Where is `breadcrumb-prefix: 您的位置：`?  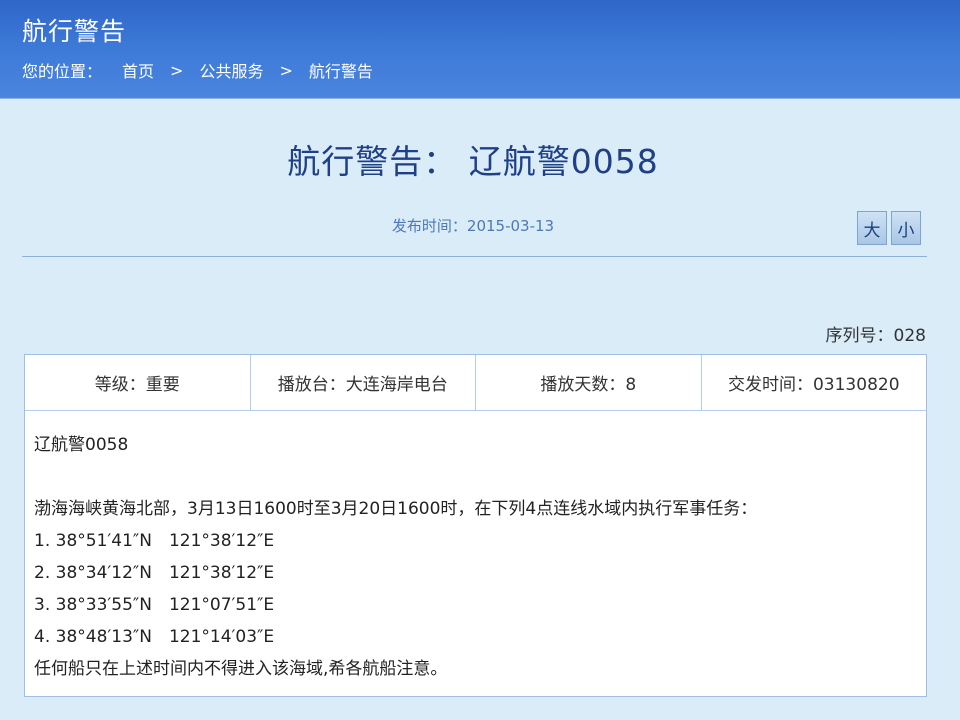 breadcrumb-prefix: 您的位置： is located at coordinates (62, 71).